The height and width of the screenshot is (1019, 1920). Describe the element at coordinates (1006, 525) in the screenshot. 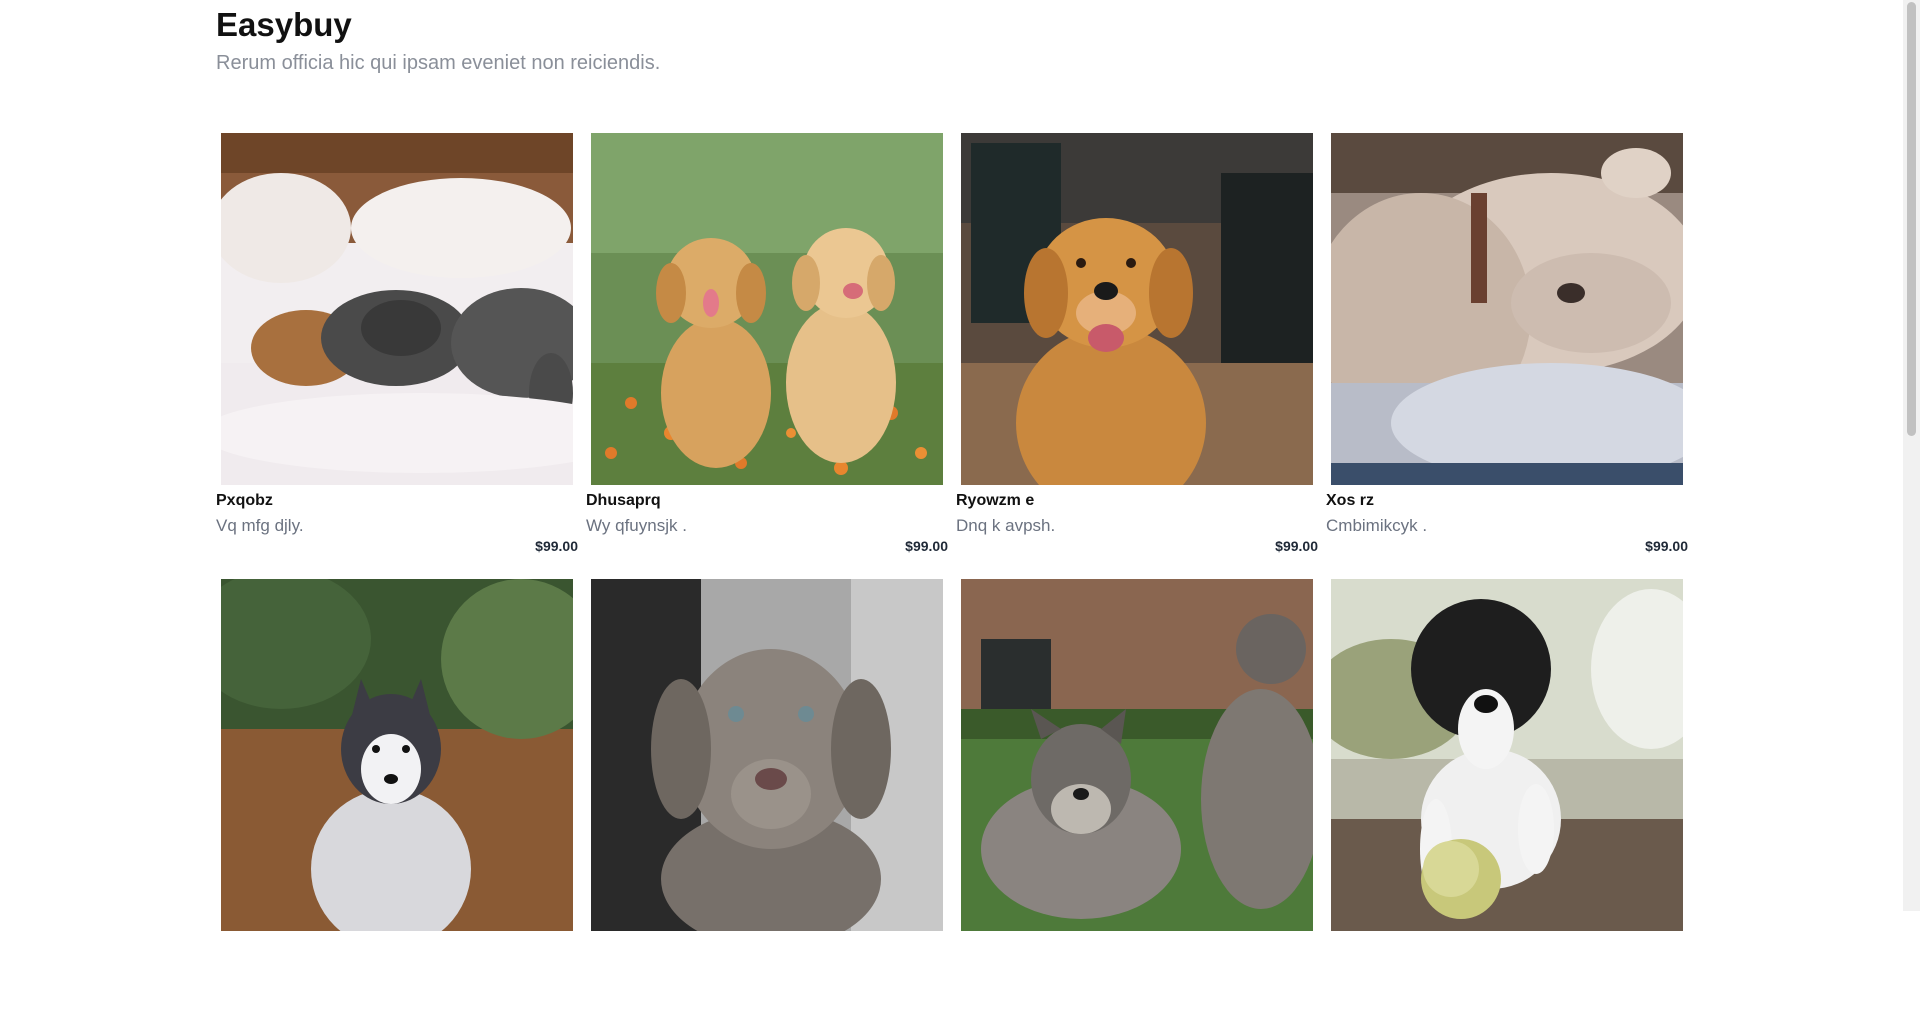

I see `product-description: Dnq k avpsh.` at that location.